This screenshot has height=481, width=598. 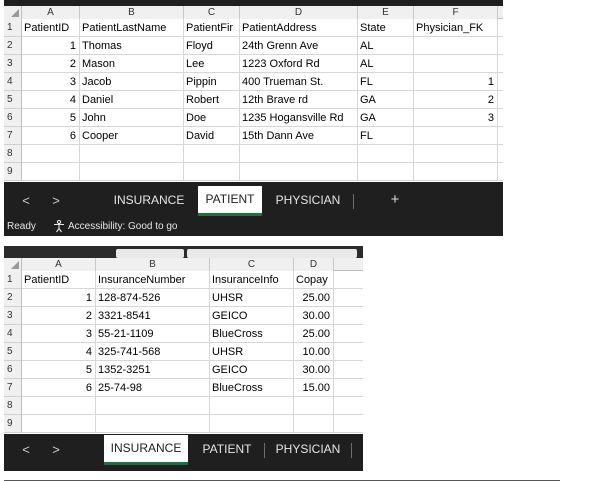 What do you see at coordinates (299, 46) in the screenshot?
I see `table-cell: 24th Grenn Ave` at bounding box center [299, 46].